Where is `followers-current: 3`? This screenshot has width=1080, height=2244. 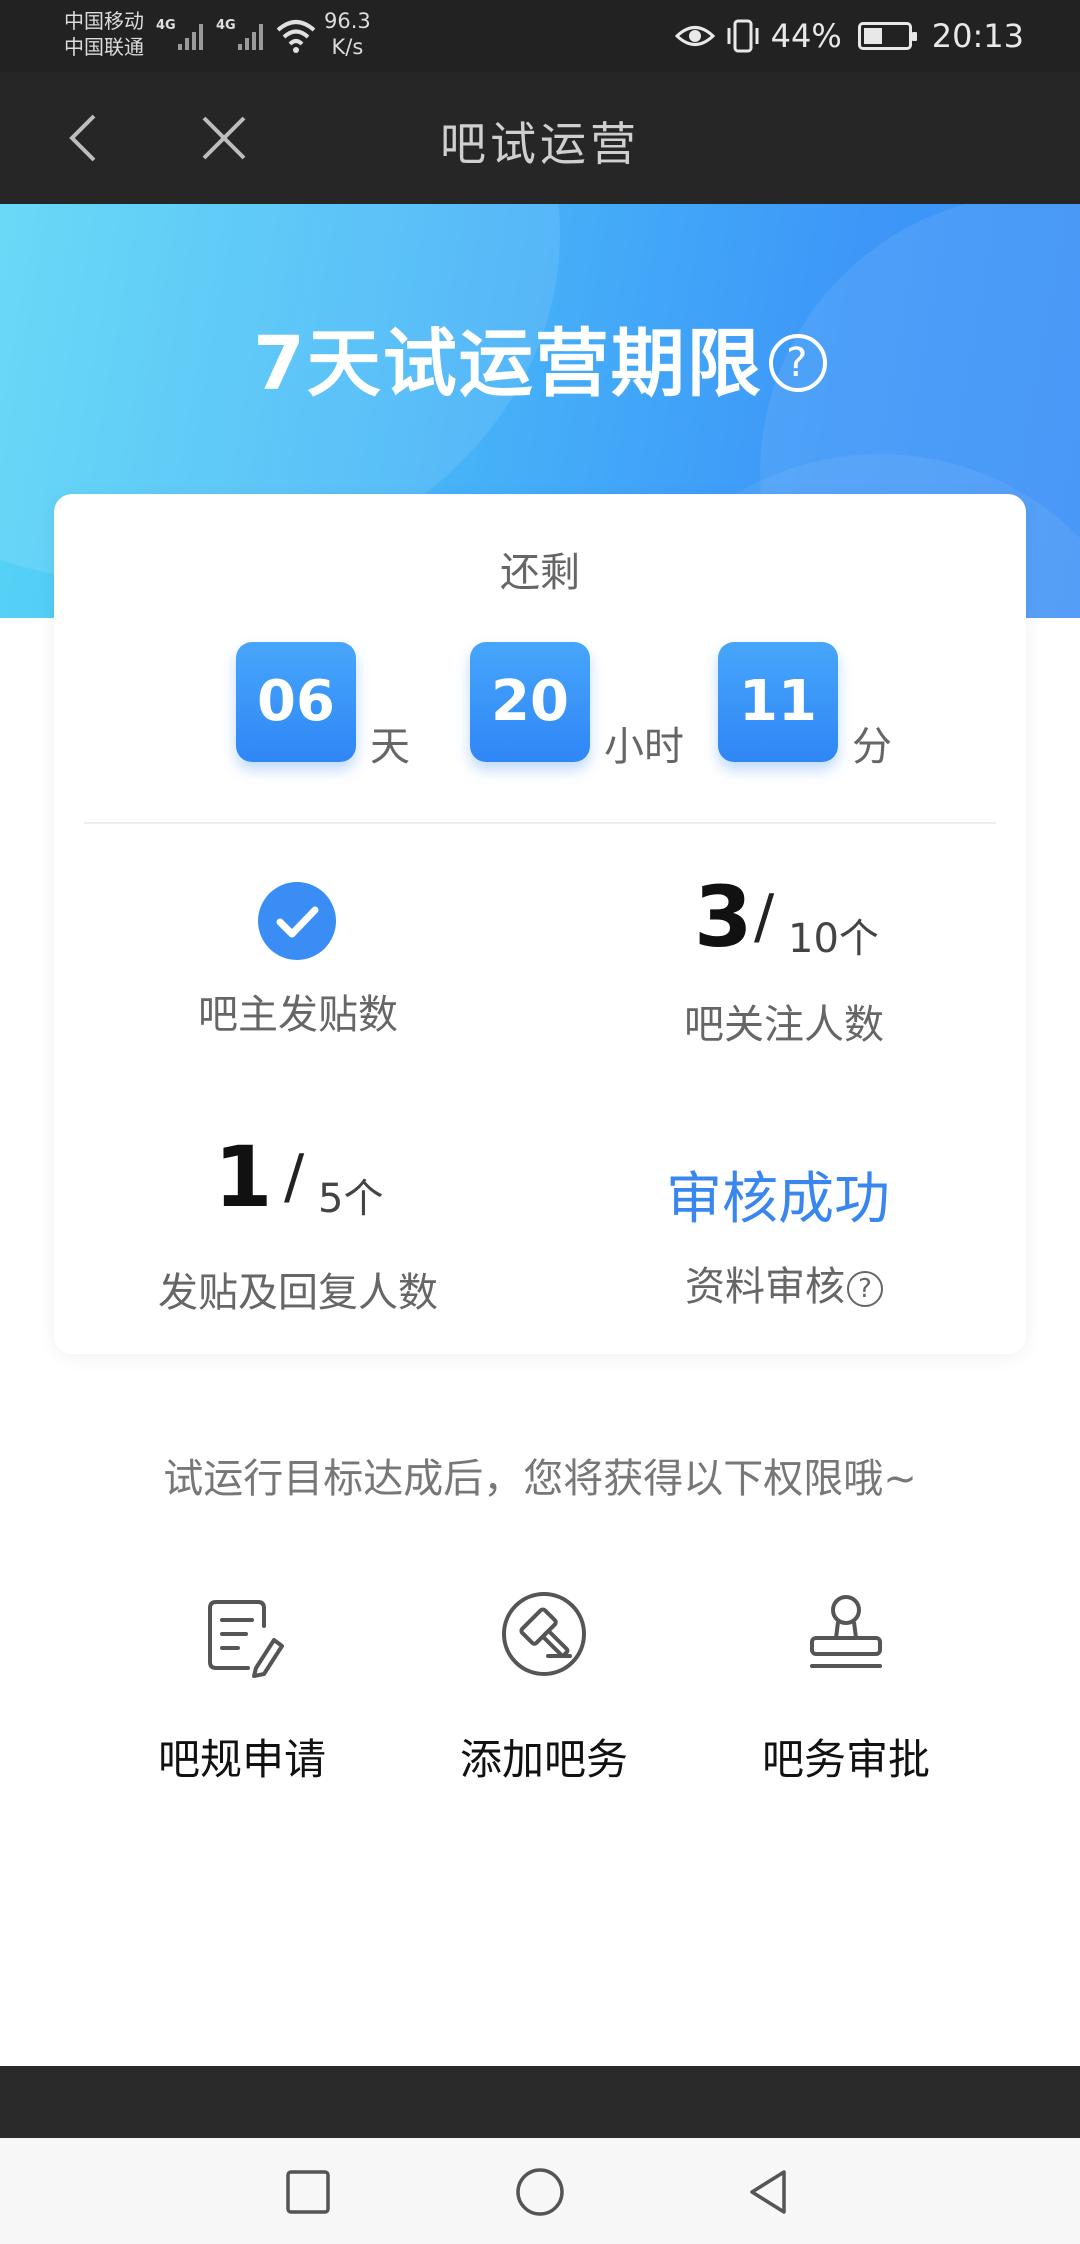 followers-current: 3 is located at coordinates (723, 917).